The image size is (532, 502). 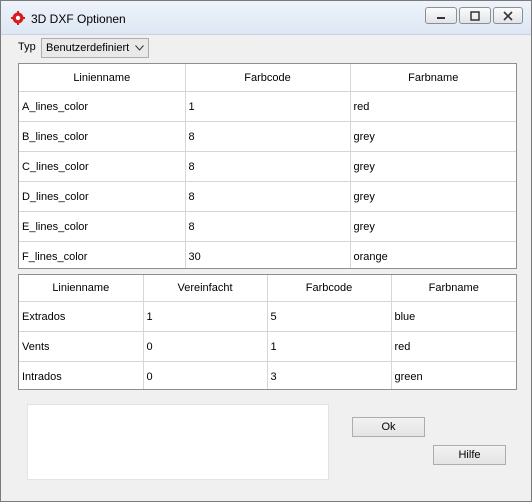 I want to click on maximize-button, so click(x=475, y=15).